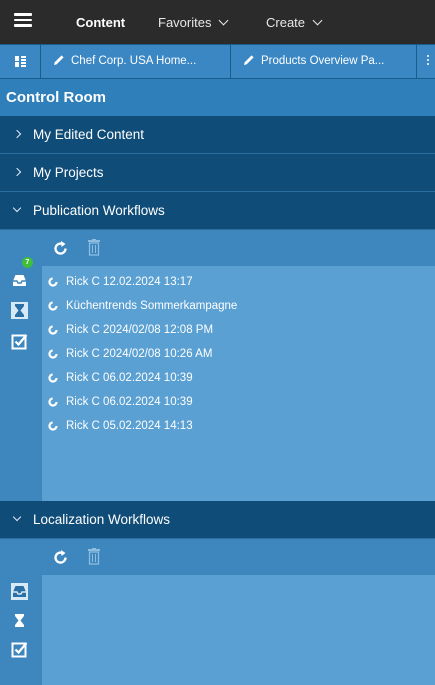  Describe the element at coordinates (185, 22) in the screenshot. I see `nav-favorites-label: Favorites` at that location.